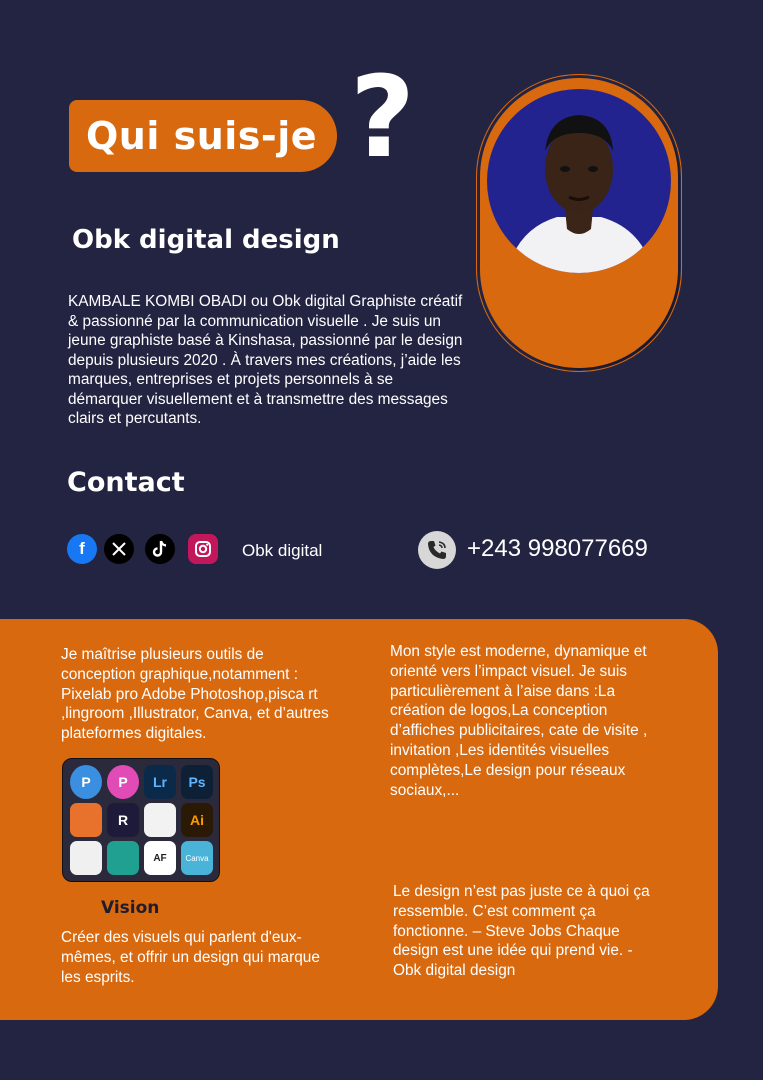 Image resolution: width=763 pixels, height=1080 pixels. What do you see at coordinates (206, 240) in the screenshot?
I see `brand-heading: Obk digital design` at bounding box center [206, 240].